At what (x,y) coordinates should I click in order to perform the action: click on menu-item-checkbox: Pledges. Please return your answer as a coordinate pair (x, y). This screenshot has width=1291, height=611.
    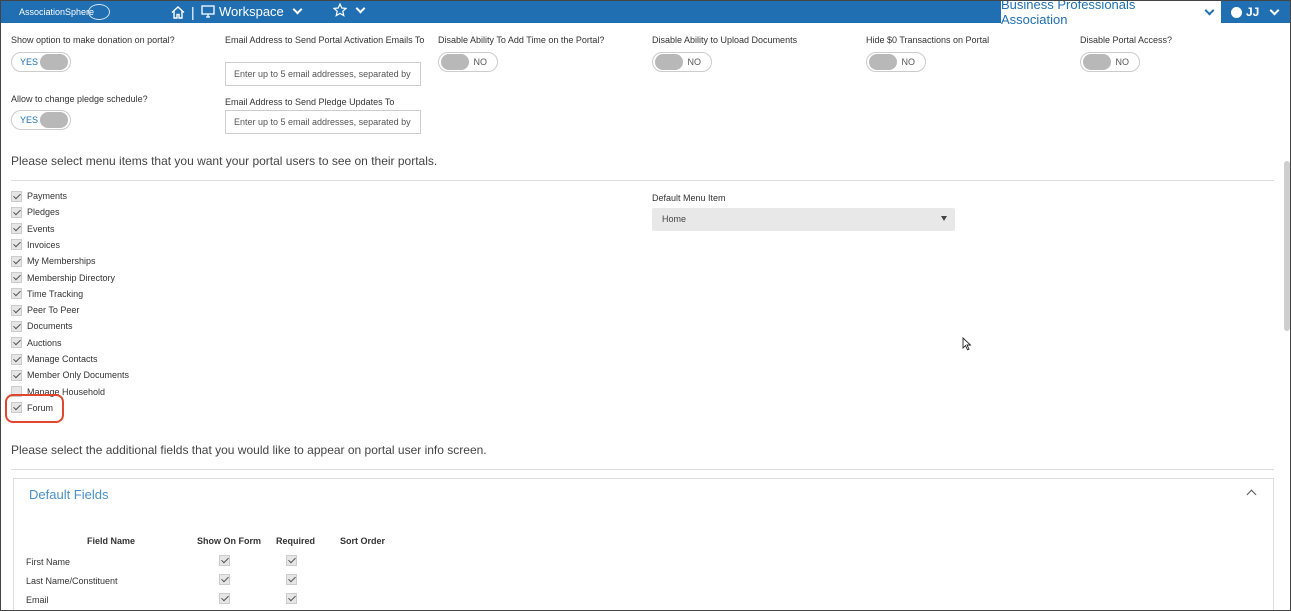
    Looking at the image, I should click on (35, 212).